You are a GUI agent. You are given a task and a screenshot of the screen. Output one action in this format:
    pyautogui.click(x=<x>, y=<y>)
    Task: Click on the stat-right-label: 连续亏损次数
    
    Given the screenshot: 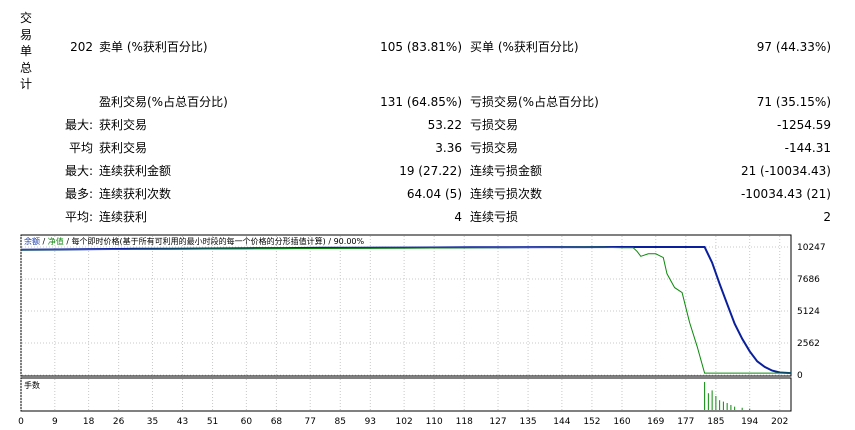 What is the action you would take?
    pyautogui.click(x=506, y=194)
    